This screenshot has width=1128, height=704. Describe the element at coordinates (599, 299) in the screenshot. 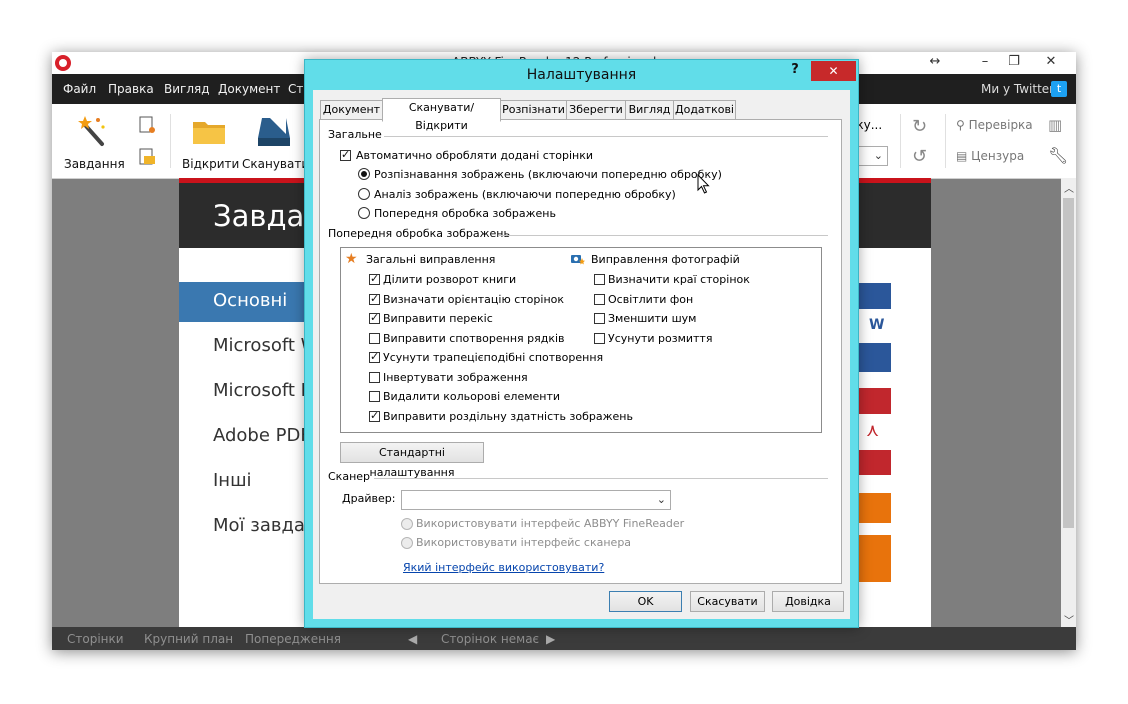

I see `whiten-bg-checkbox` at that location.